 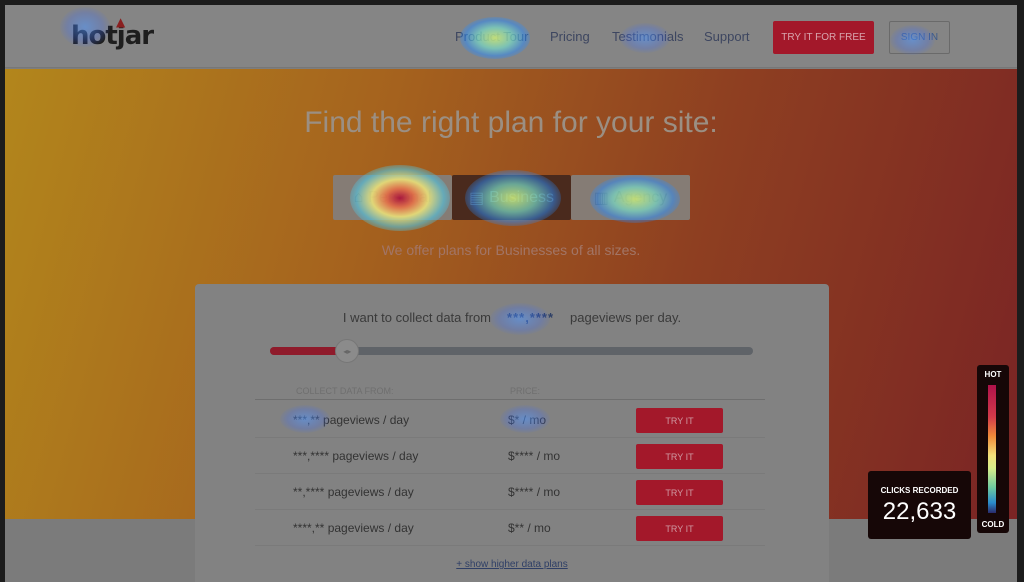 I want to click on legend-cold-label: COLD, so click(x=993, y=524).